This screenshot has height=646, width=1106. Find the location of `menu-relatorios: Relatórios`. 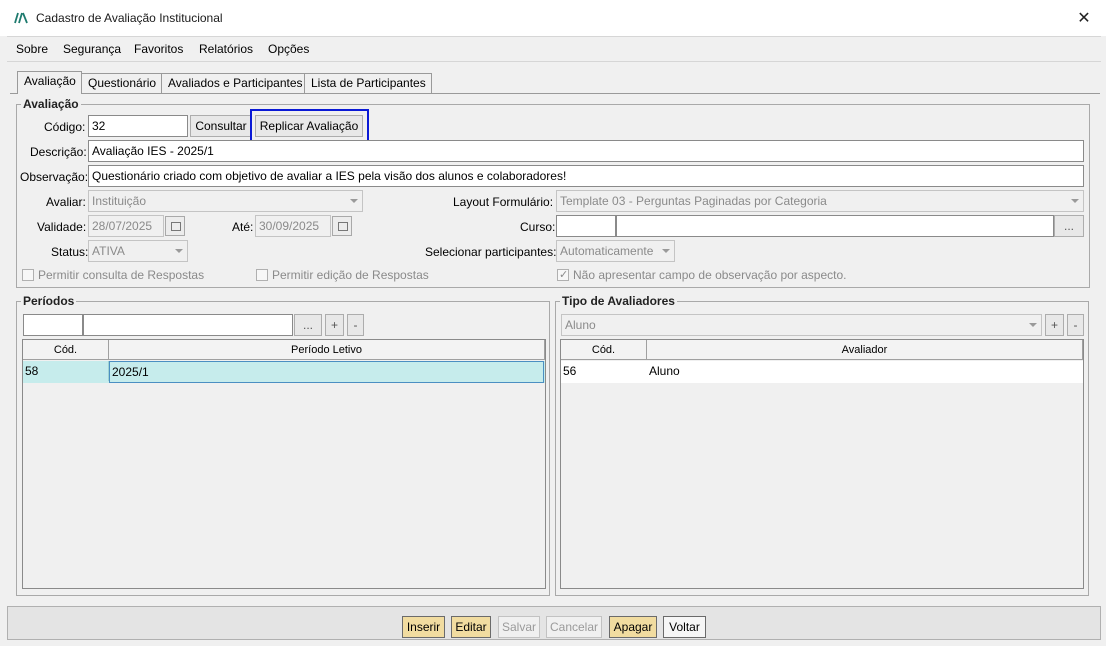

menu-relatorios: Relatórios is located at coordinates (226, 49).